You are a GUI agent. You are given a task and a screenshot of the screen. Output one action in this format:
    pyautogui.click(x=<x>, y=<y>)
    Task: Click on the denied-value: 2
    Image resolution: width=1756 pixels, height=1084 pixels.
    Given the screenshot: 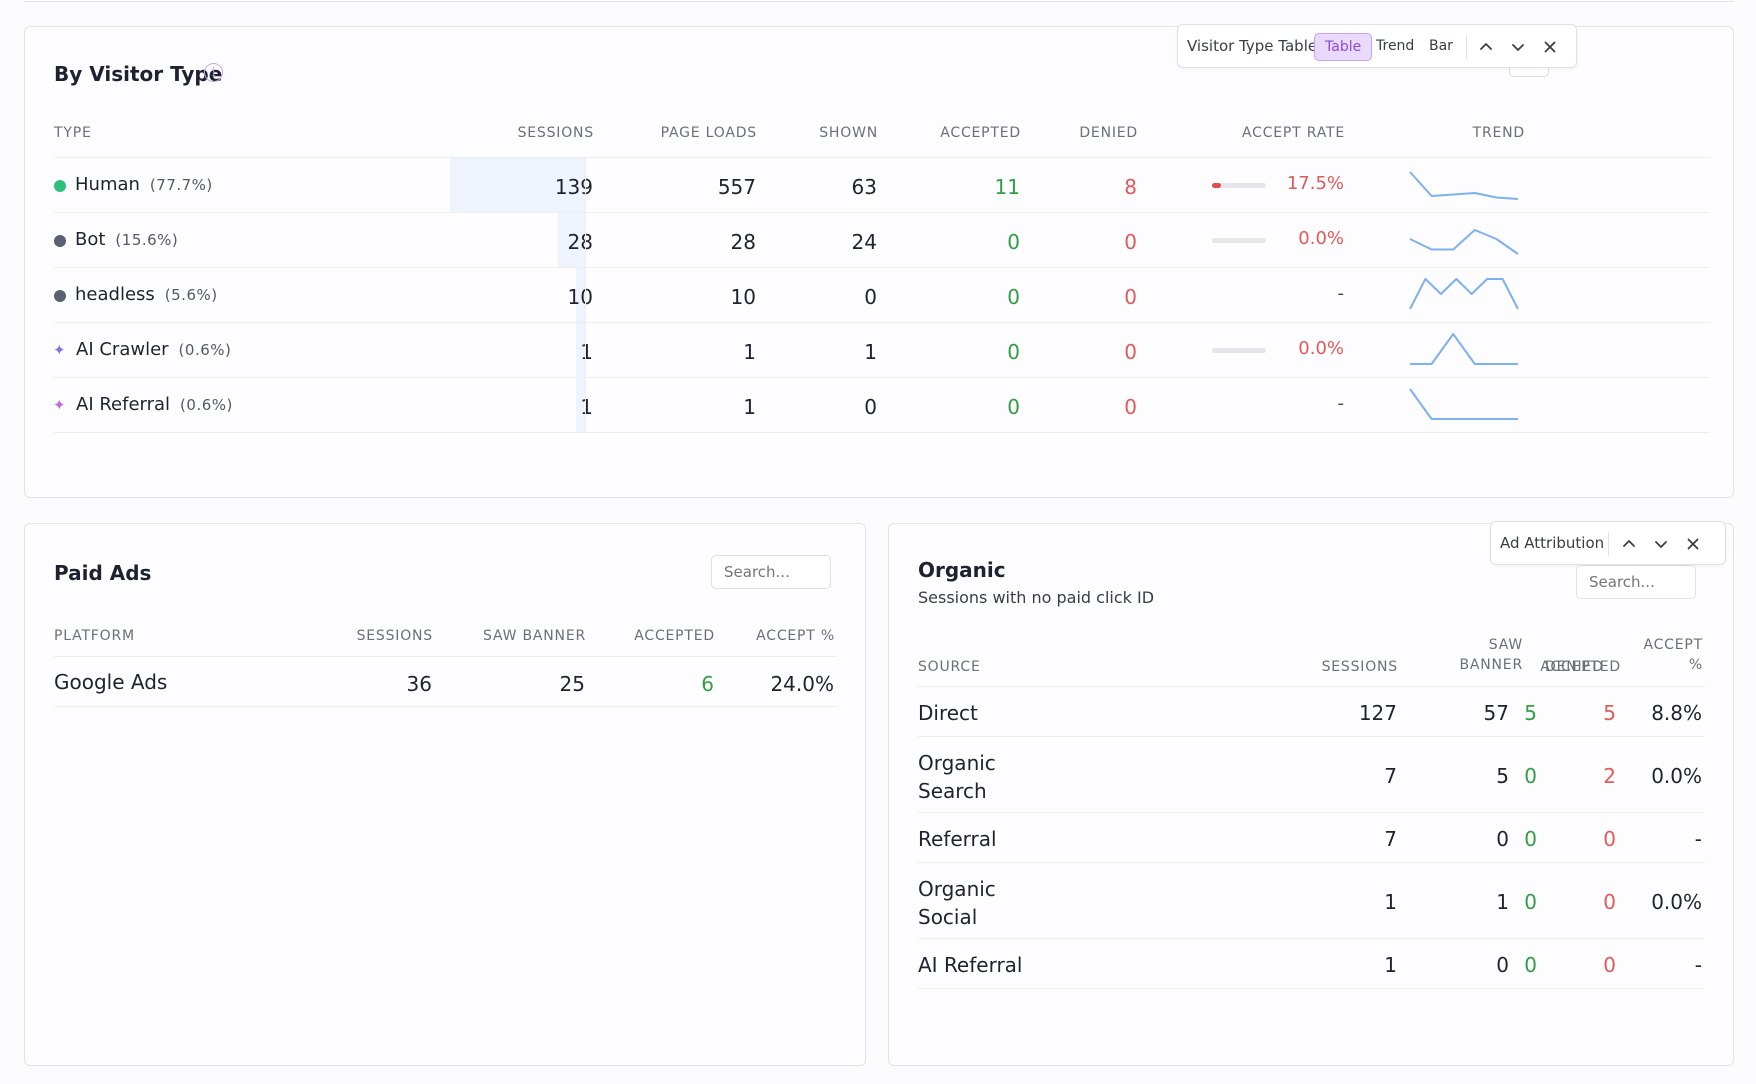 What is the action you would take?
    pyautogui.click(x=1609, y=776)
    